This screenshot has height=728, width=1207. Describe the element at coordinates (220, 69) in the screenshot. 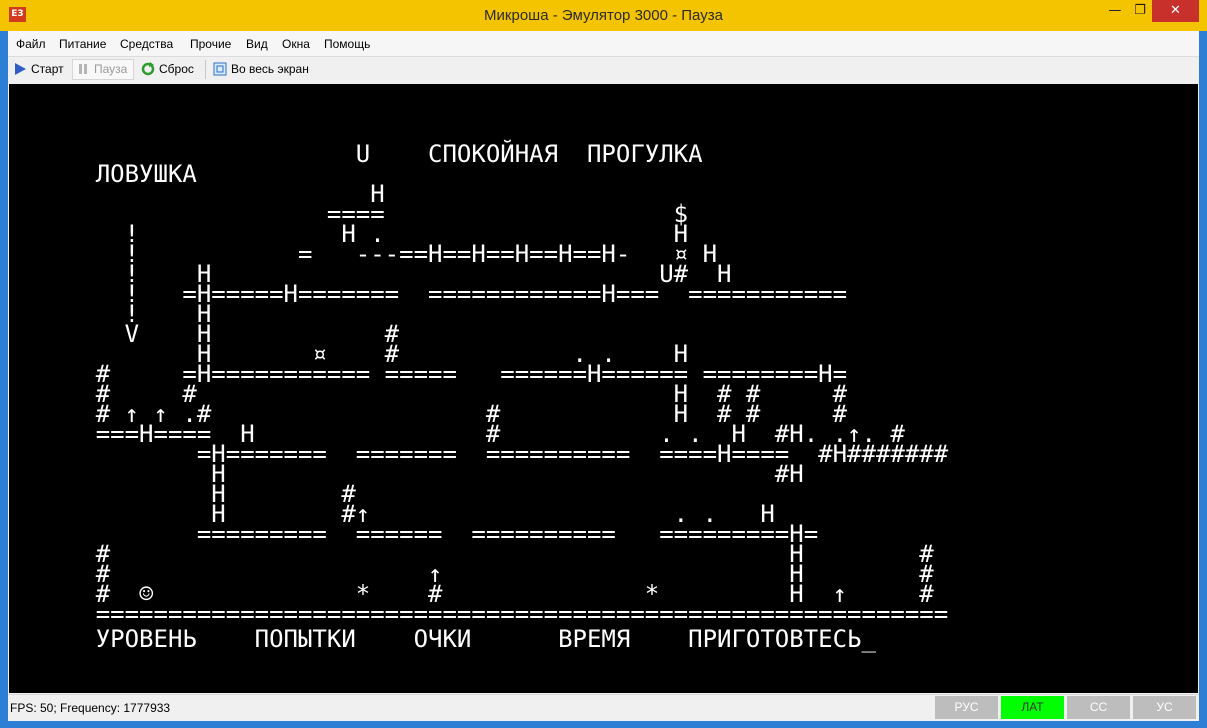

I see `fullscreen-icon` at that location.